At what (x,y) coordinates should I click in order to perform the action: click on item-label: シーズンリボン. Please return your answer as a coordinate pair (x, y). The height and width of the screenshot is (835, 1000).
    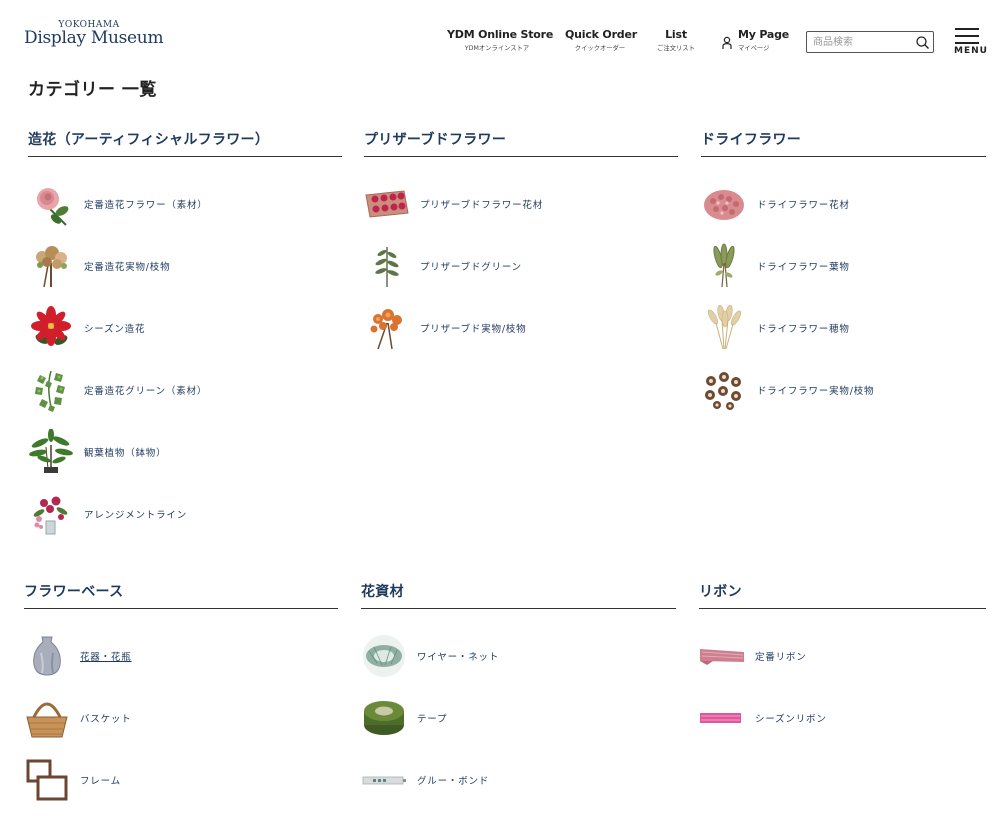
    Looking at the image, I should click on (791, 719).